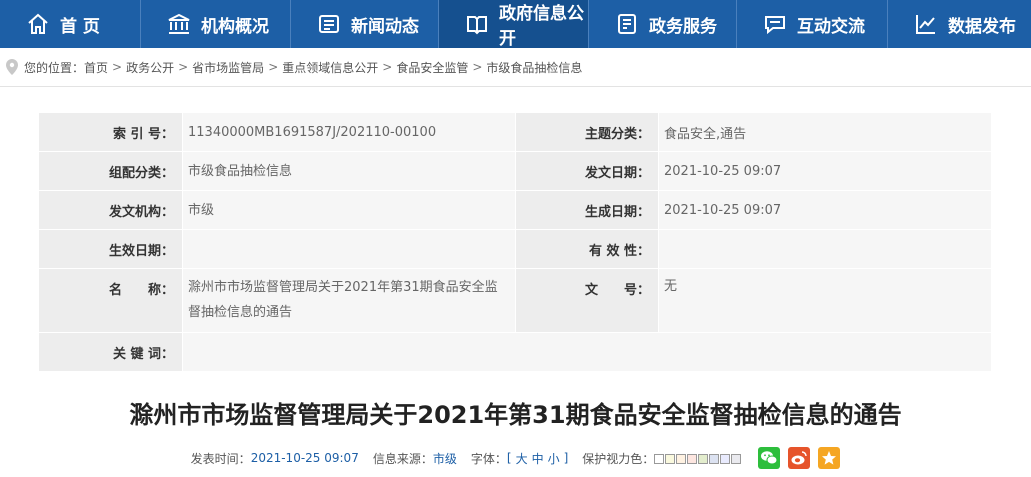 The width and height of the screenshot is (1031, 477). Describe the element at coordinates (179, 24) in the screenshot. I see `institution-icon` at that location.